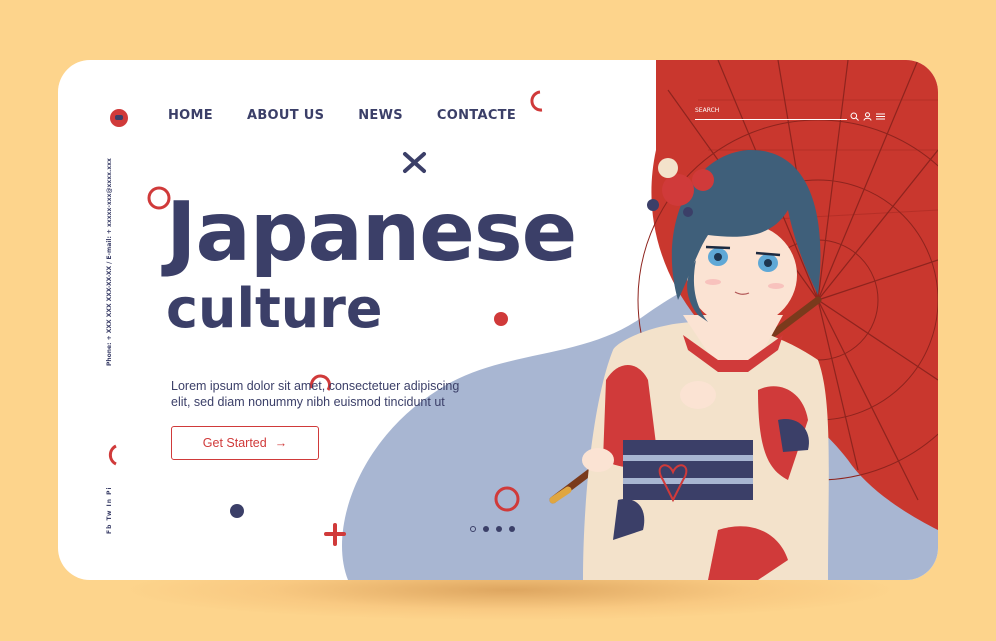 This screenshot has width=996, height=641. Describe the element at coordinates (536, 101) in the screenshot. I see `arc-decor` at that location.